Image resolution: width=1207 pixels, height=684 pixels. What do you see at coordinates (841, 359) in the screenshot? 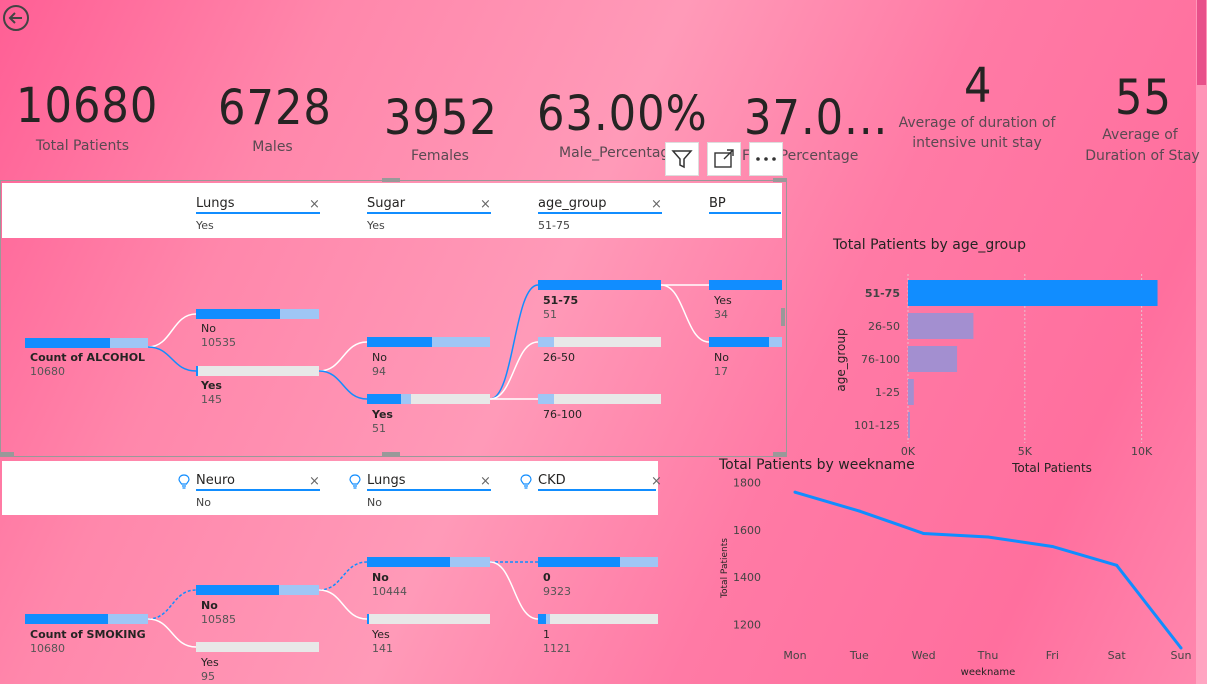
I see `y-axis-label: age_group` at bounding box center [841, 359].